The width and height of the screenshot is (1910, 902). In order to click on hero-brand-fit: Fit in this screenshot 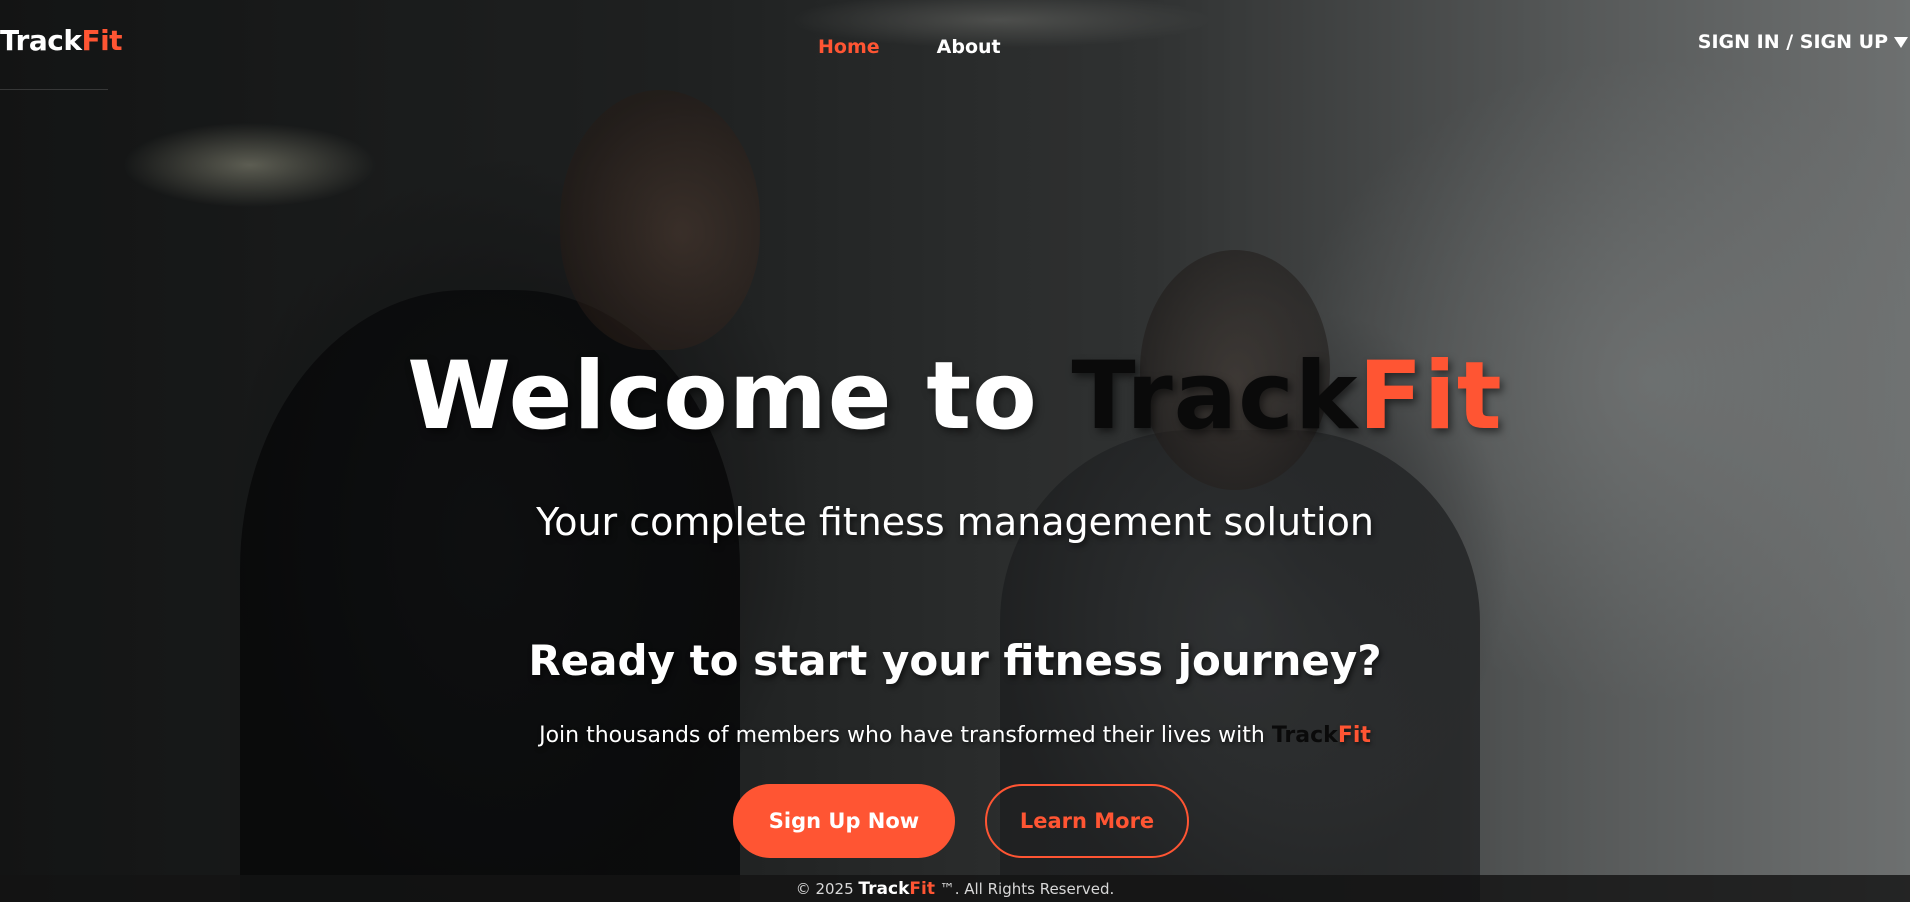, I will do `click(1430, 396)`.